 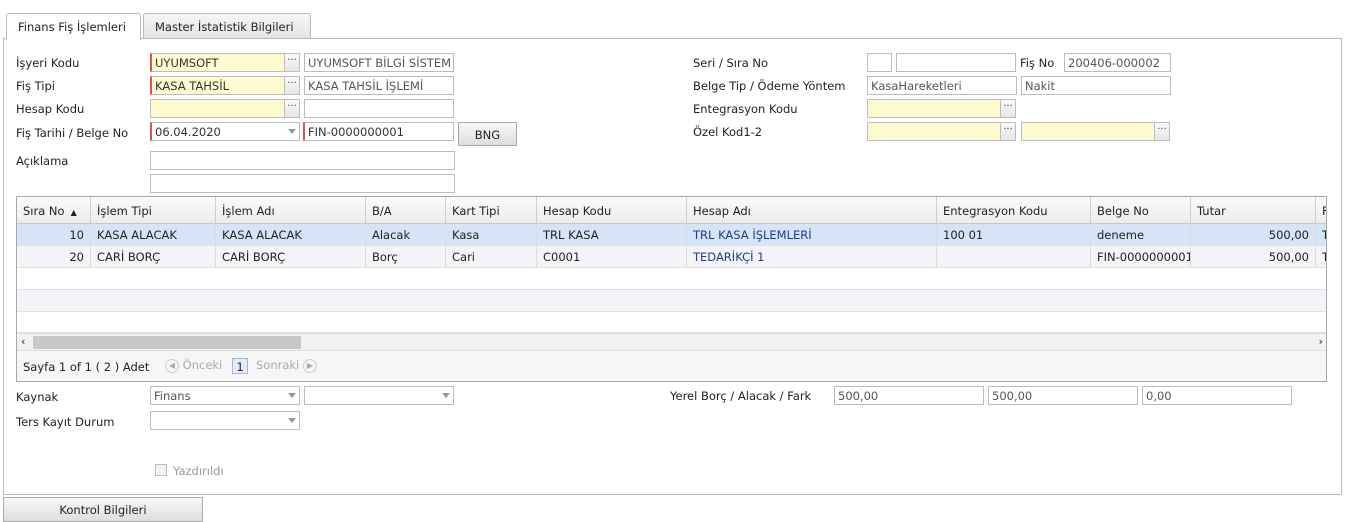 I want to click on ozel-kod1-input, so click(x=934, y=131).